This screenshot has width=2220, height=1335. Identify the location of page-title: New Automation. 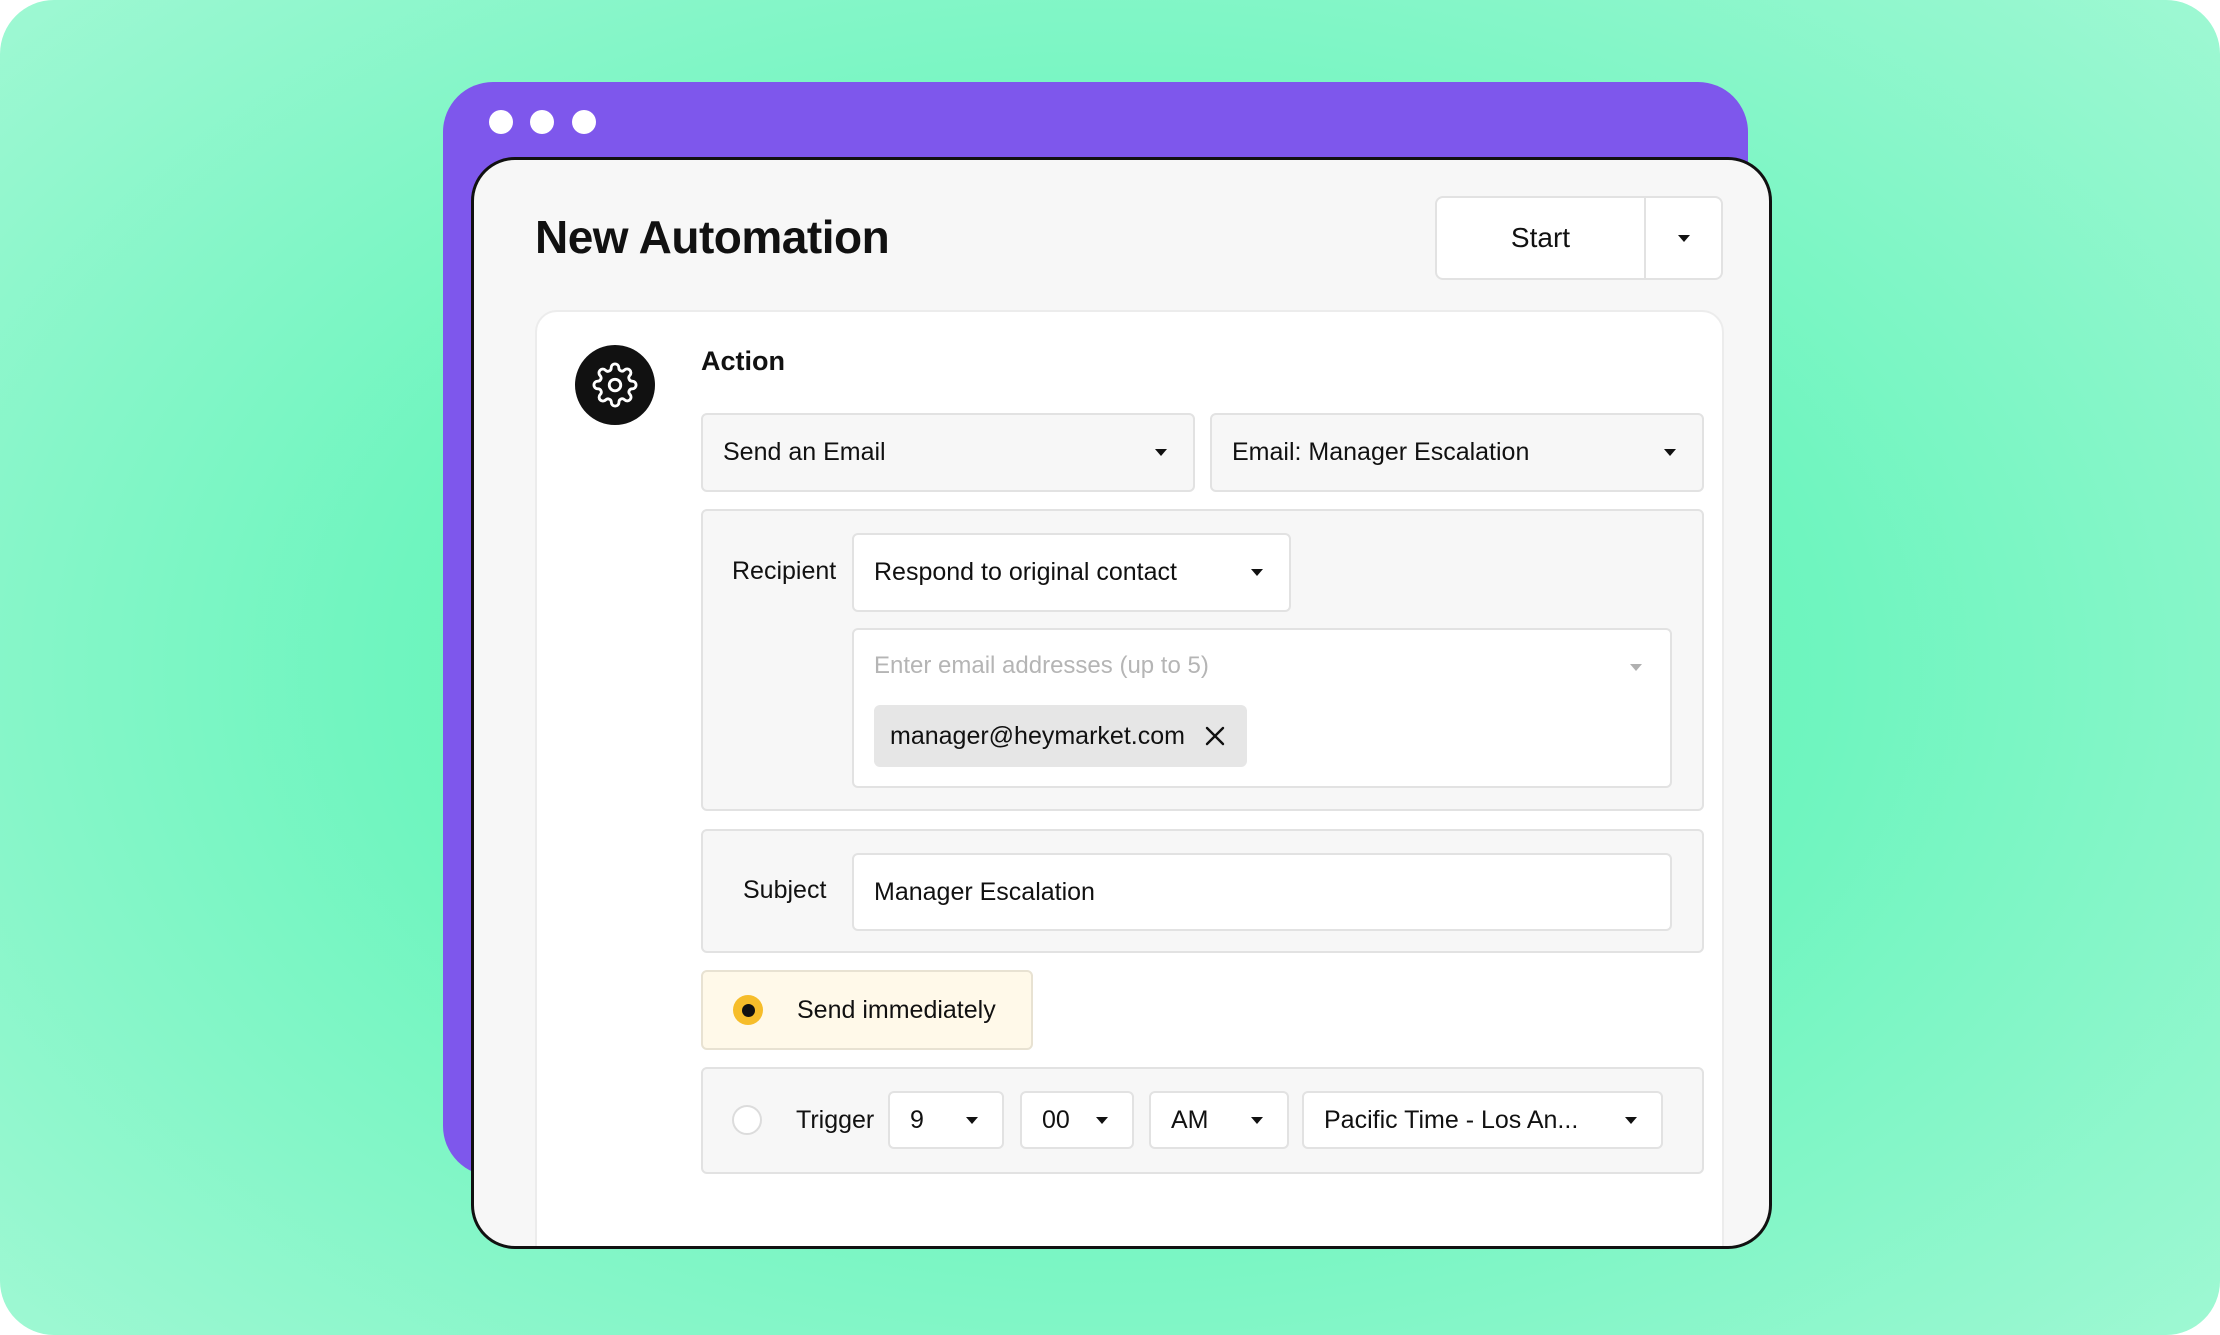
(712, 237).